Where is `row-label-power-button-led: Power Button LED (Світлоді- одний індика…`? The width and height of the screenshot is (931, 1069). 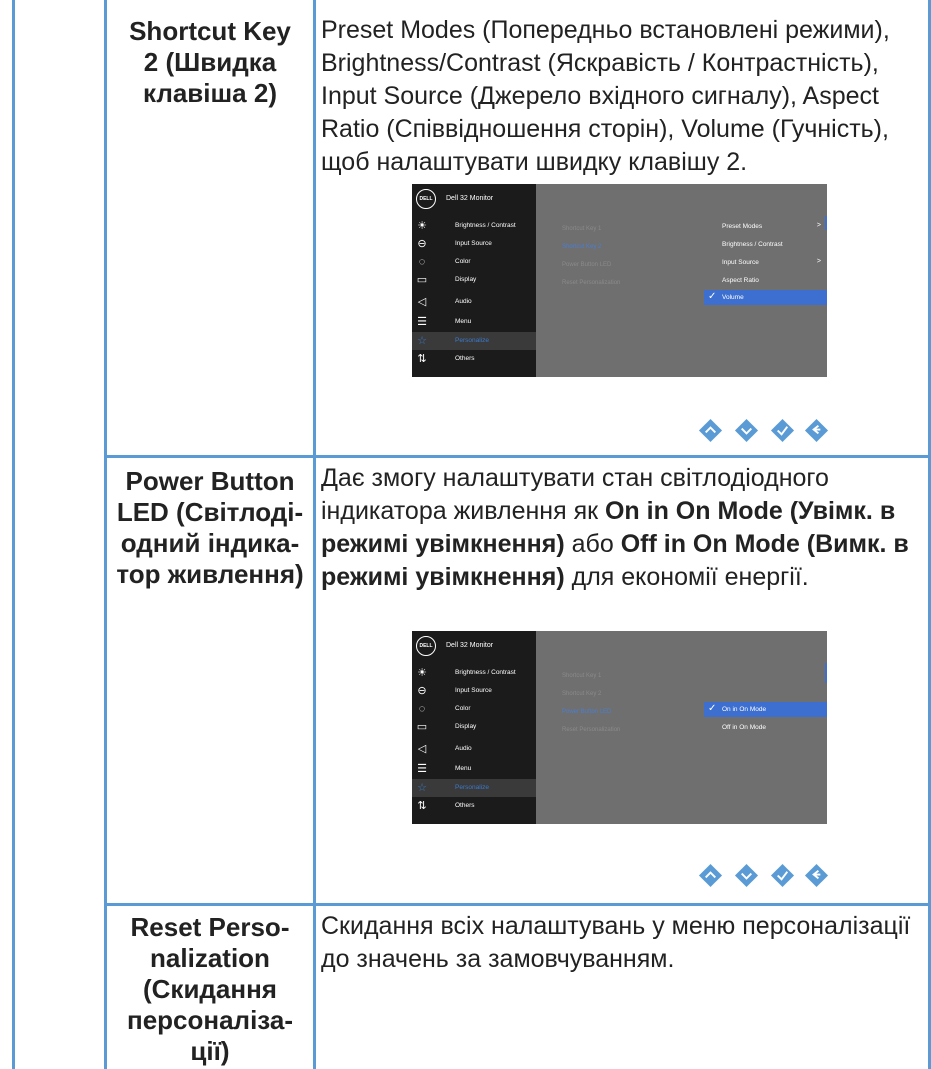
row-label-power-button-led: Power Button LED (Світлоді- одний індика… is located at coordinates (210, 527).